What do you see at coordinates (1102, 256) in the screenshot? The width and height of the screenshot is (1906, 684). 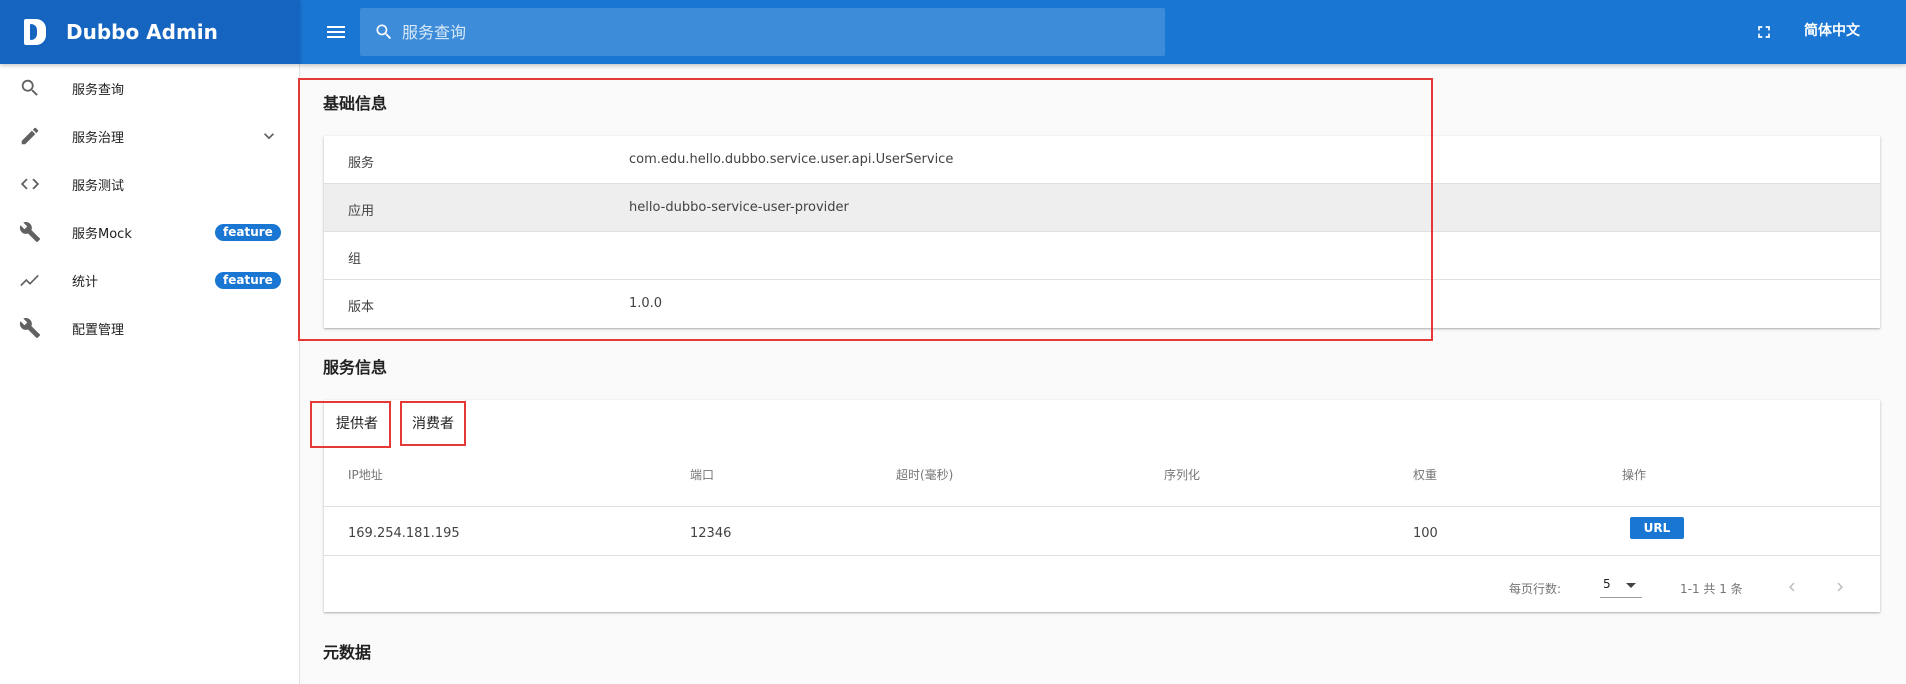 I see `info-row-group: 组` at bounding box center [1102, 256].